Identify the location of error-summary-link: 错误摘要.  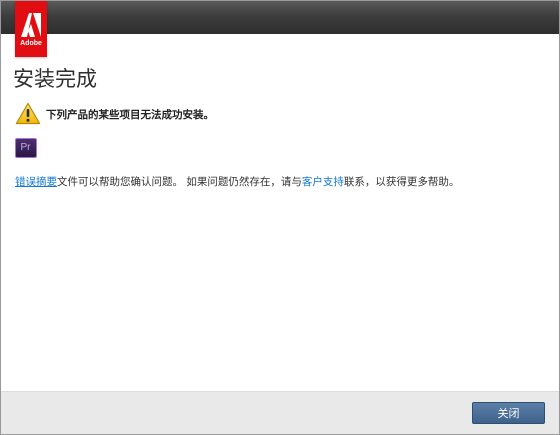
(36, 182).